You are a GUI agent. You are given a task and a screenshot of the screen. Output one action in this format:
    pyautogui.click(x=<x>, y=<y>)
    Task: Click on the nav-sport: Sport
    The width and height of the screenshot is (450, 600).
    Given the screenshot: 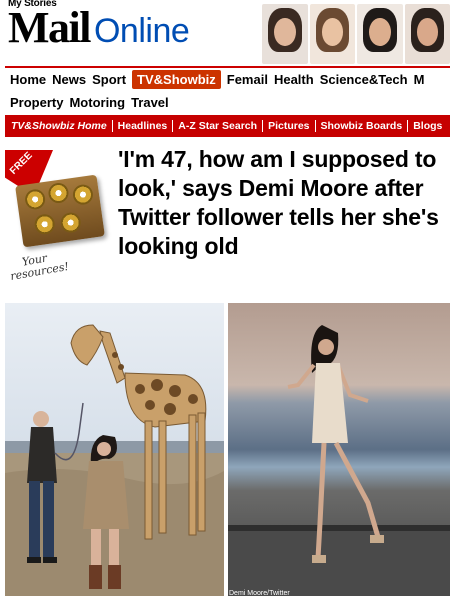 What is the action you would take?
    pyautogui.click(x=111, y=79)
    